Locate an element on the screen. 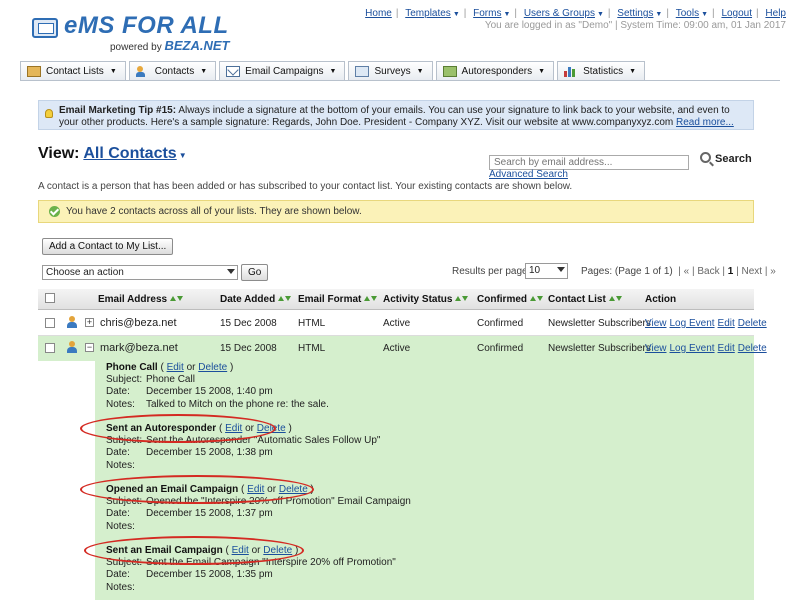  contact-icon is located at coordinates (72, 347).